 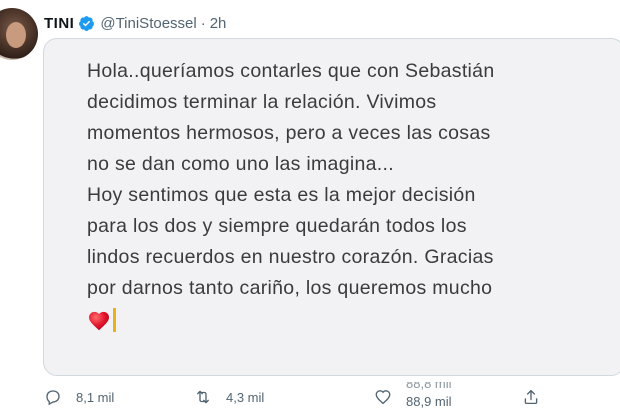 I want to click on author-name: TINI, so click(x=59, y=23).